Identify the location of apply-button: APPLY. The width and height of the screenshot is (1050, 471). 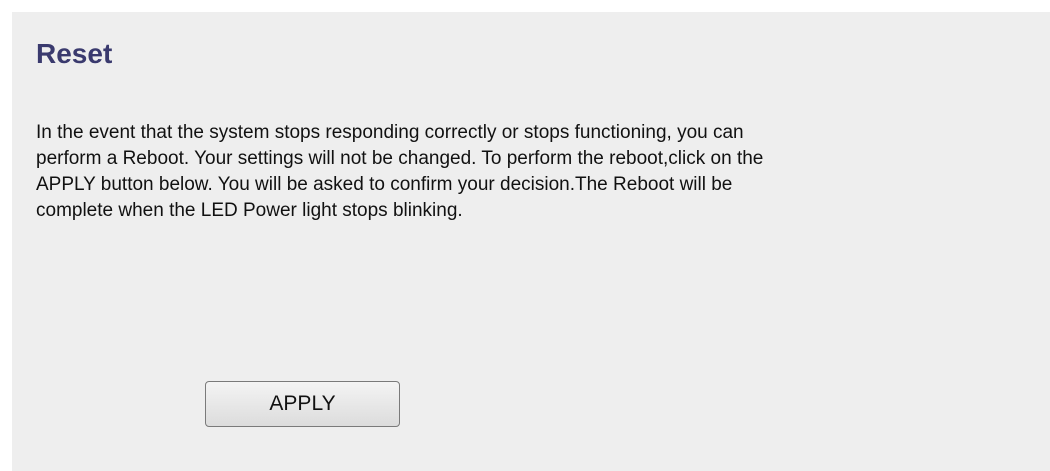
(302, 404).